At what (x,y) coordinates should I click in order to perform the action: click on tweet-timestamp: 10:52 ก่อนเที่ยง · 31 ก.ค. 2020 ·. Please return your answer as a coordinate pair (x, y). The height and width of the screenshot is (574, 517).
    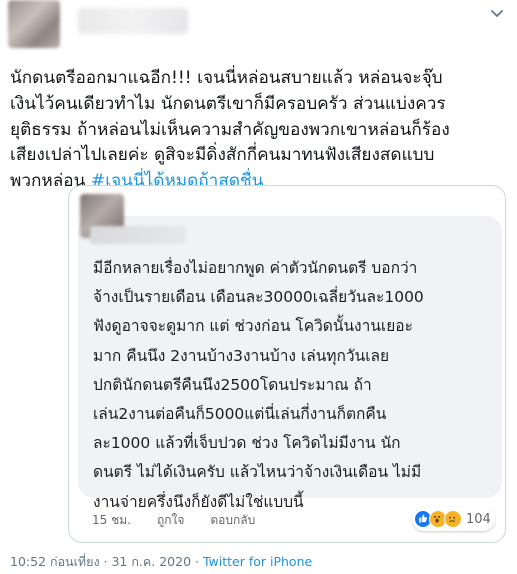
    Looking at the image, I should click on (106, 561).